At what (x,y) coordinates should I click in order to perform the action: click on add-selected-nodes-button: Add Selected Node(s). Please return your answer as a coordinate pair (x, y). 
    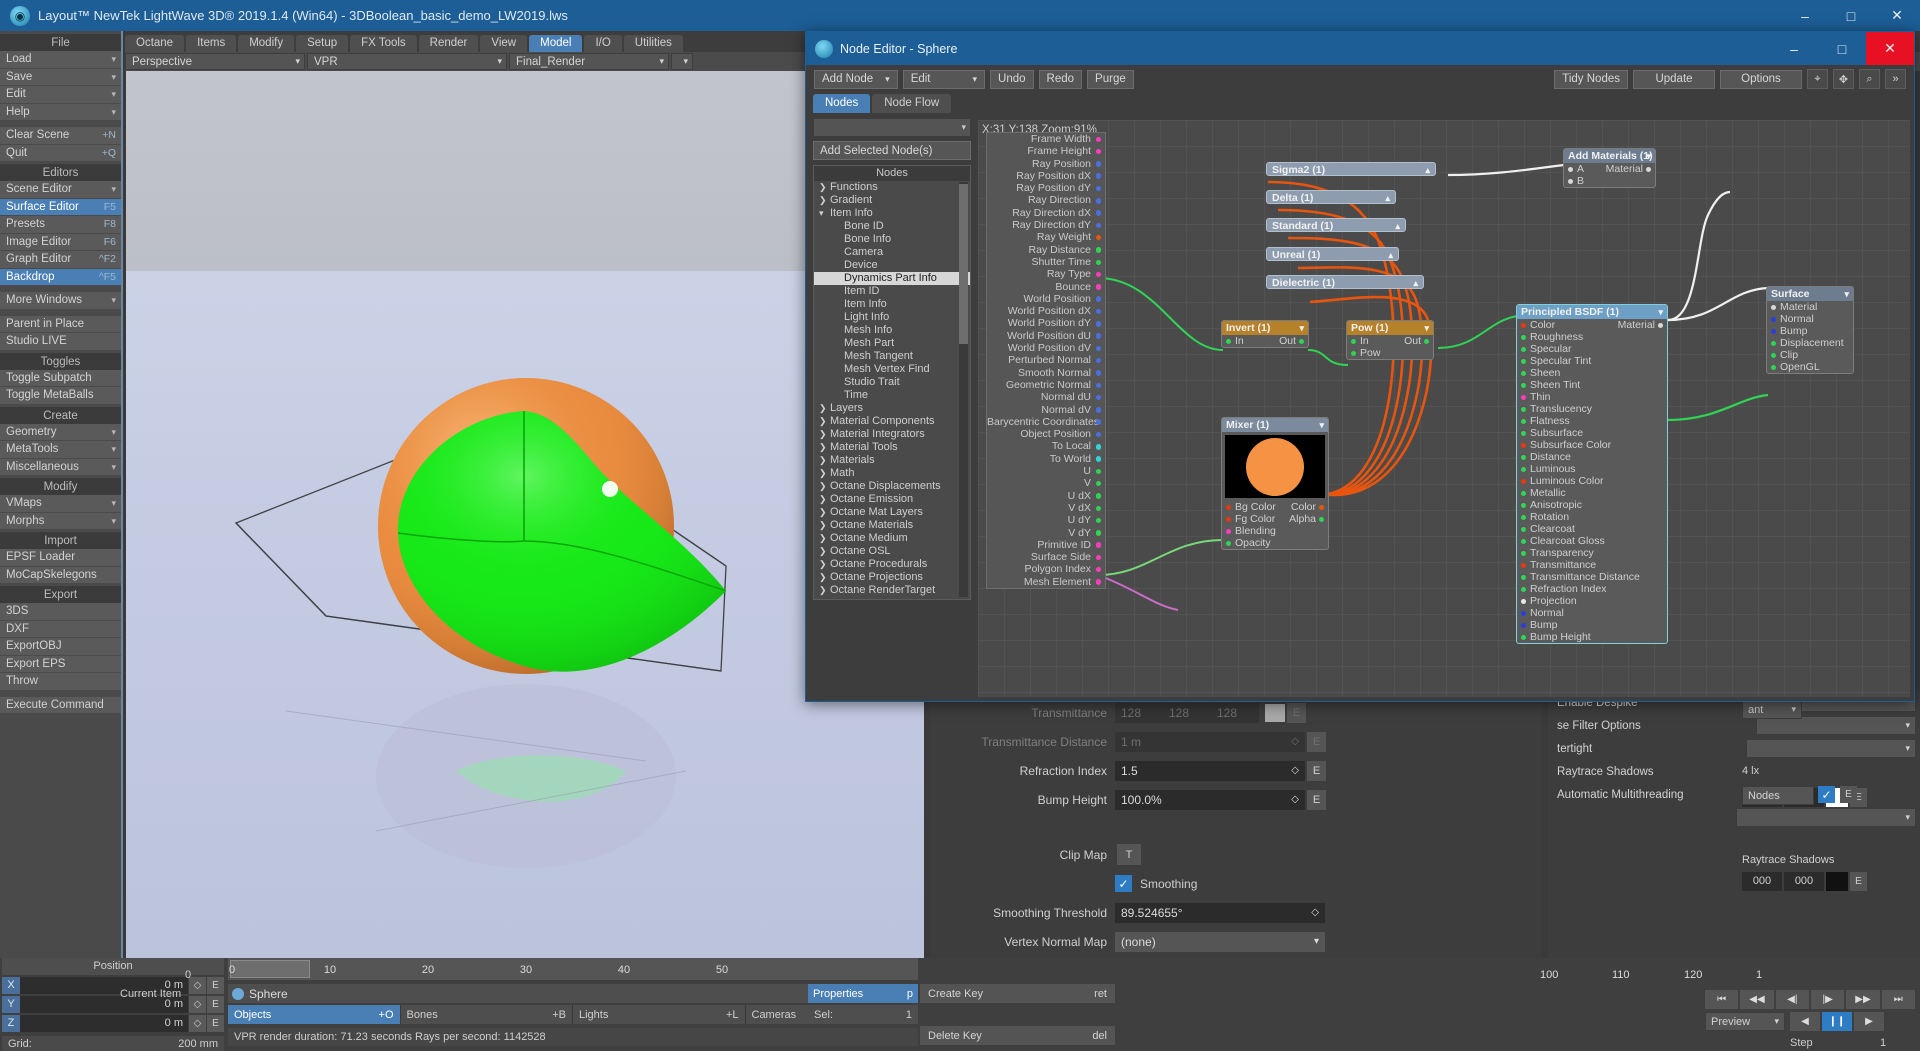
    Looking at the image, I should click on (892, 150).